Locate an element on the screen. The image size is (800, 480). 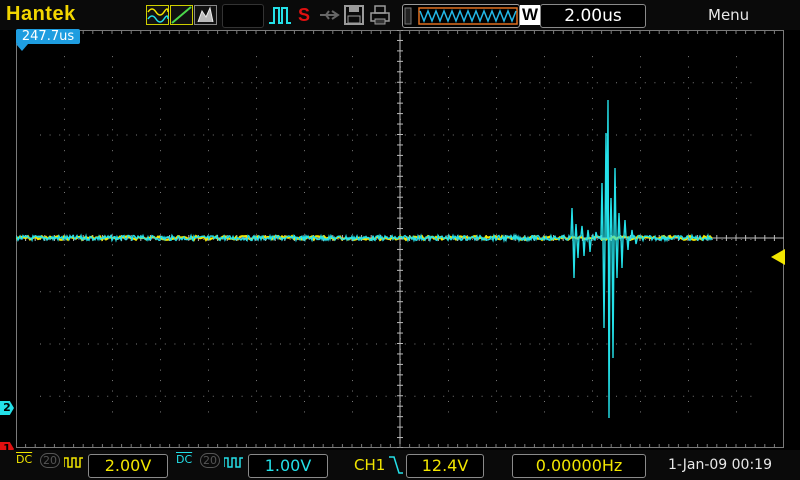
ch2-bw-limit: 20 is located at coordinates (210, 460).